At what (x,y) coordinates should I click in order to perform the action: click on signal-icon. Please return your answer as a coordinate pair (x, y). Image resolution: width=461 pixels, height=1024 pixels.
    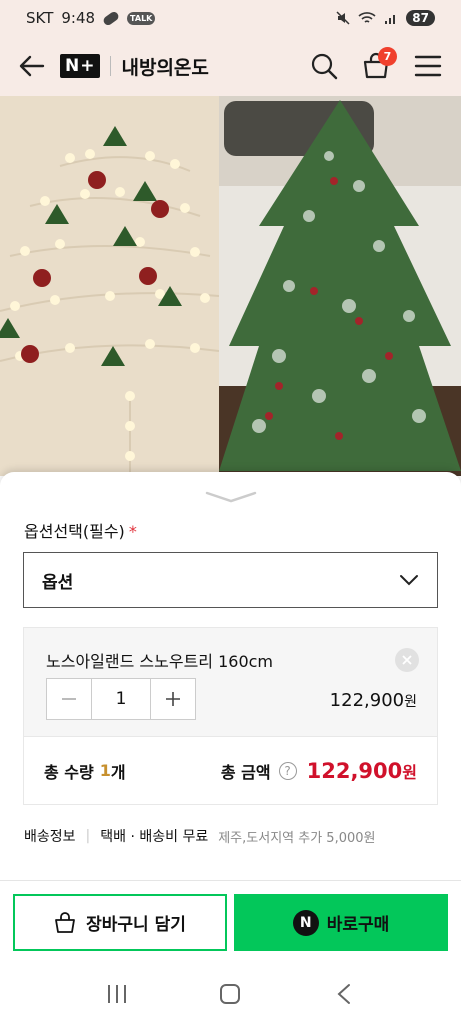
    Looking at the image, I should click on (390, 19).